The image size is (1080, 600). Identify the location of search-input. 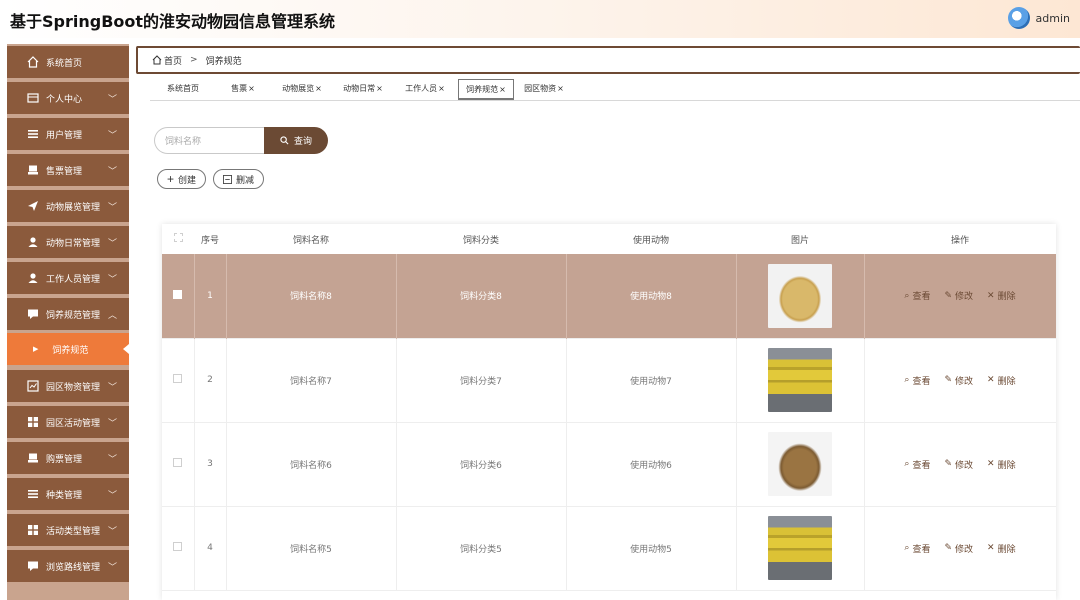
(210, 140).